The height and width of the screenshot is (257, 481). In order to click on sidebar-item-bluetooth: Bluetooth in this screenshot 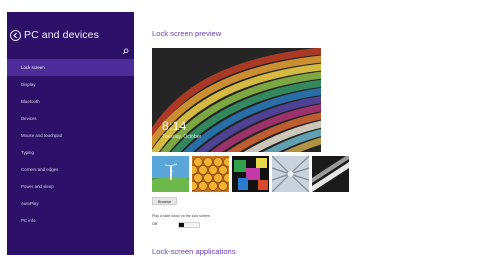, I will do `click(70, 101)`.